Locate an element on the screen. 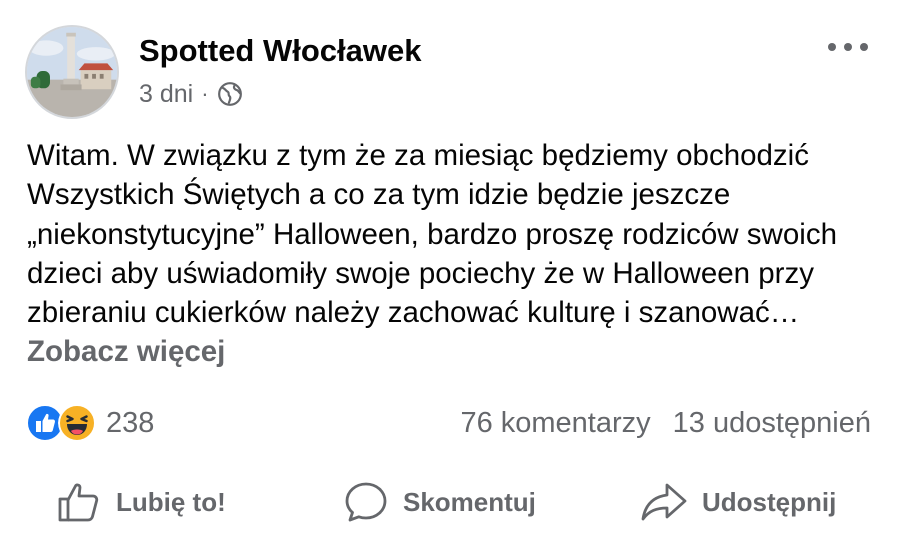  share-arrow-icon is located at coordinates (664, 502).